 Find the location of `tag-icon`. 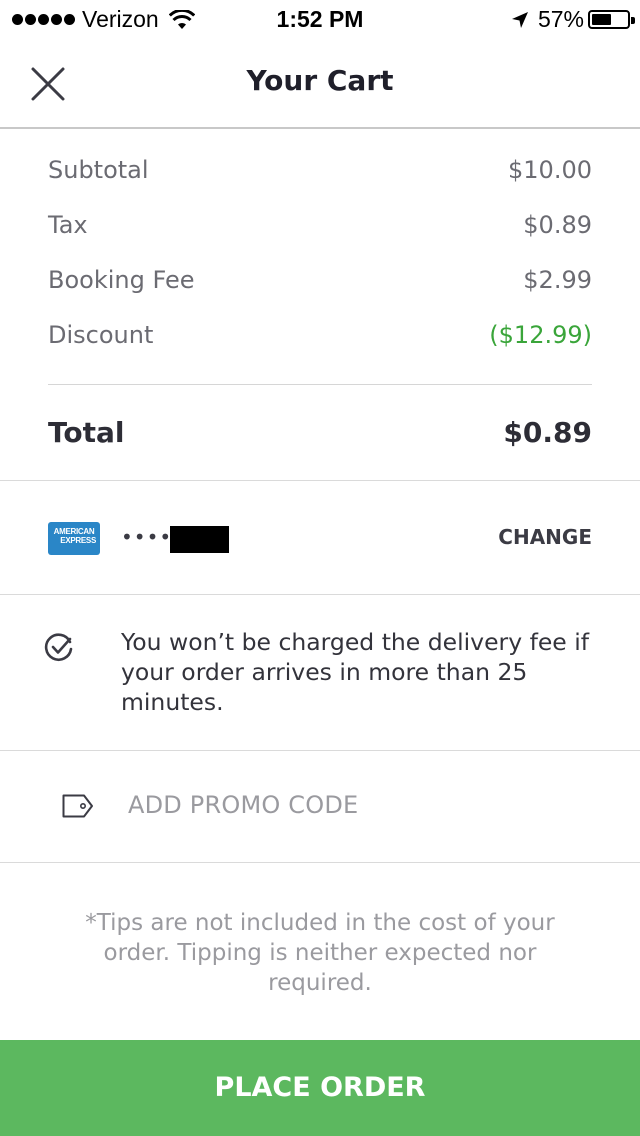

tag-icon is located at coordinates (77, 806).